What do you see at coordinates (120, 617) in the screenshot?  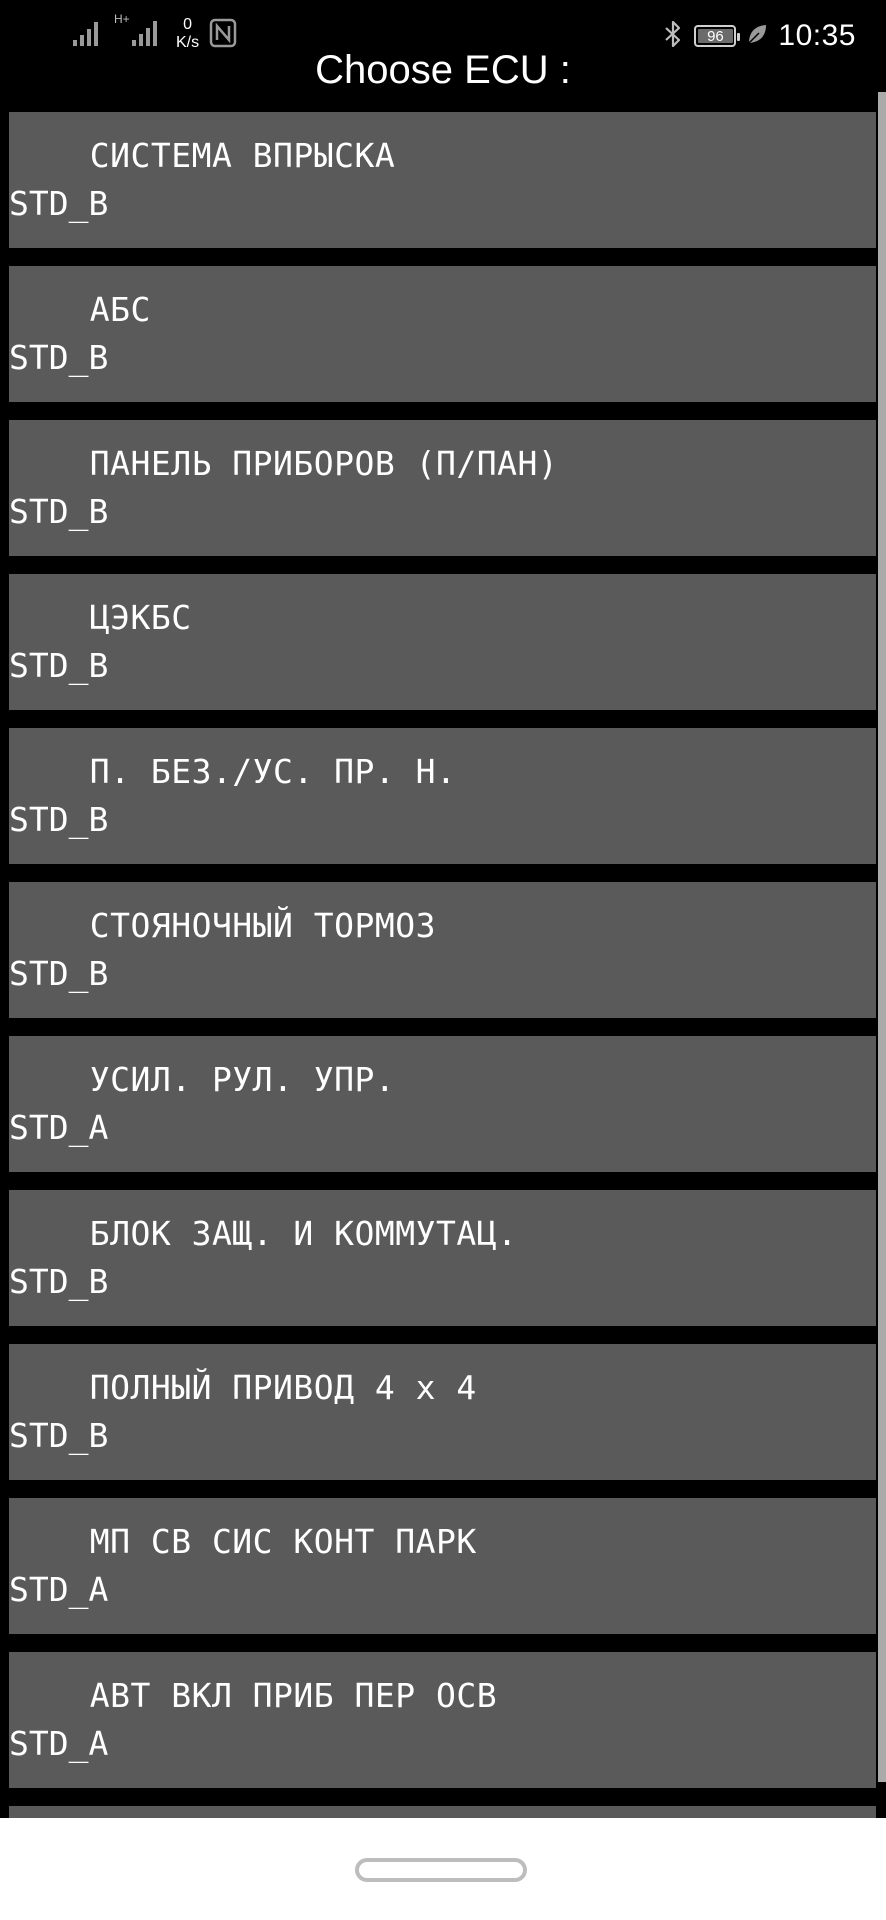 I see `ecu-name: ЦЭКБС` at bounding box center [120, 617].